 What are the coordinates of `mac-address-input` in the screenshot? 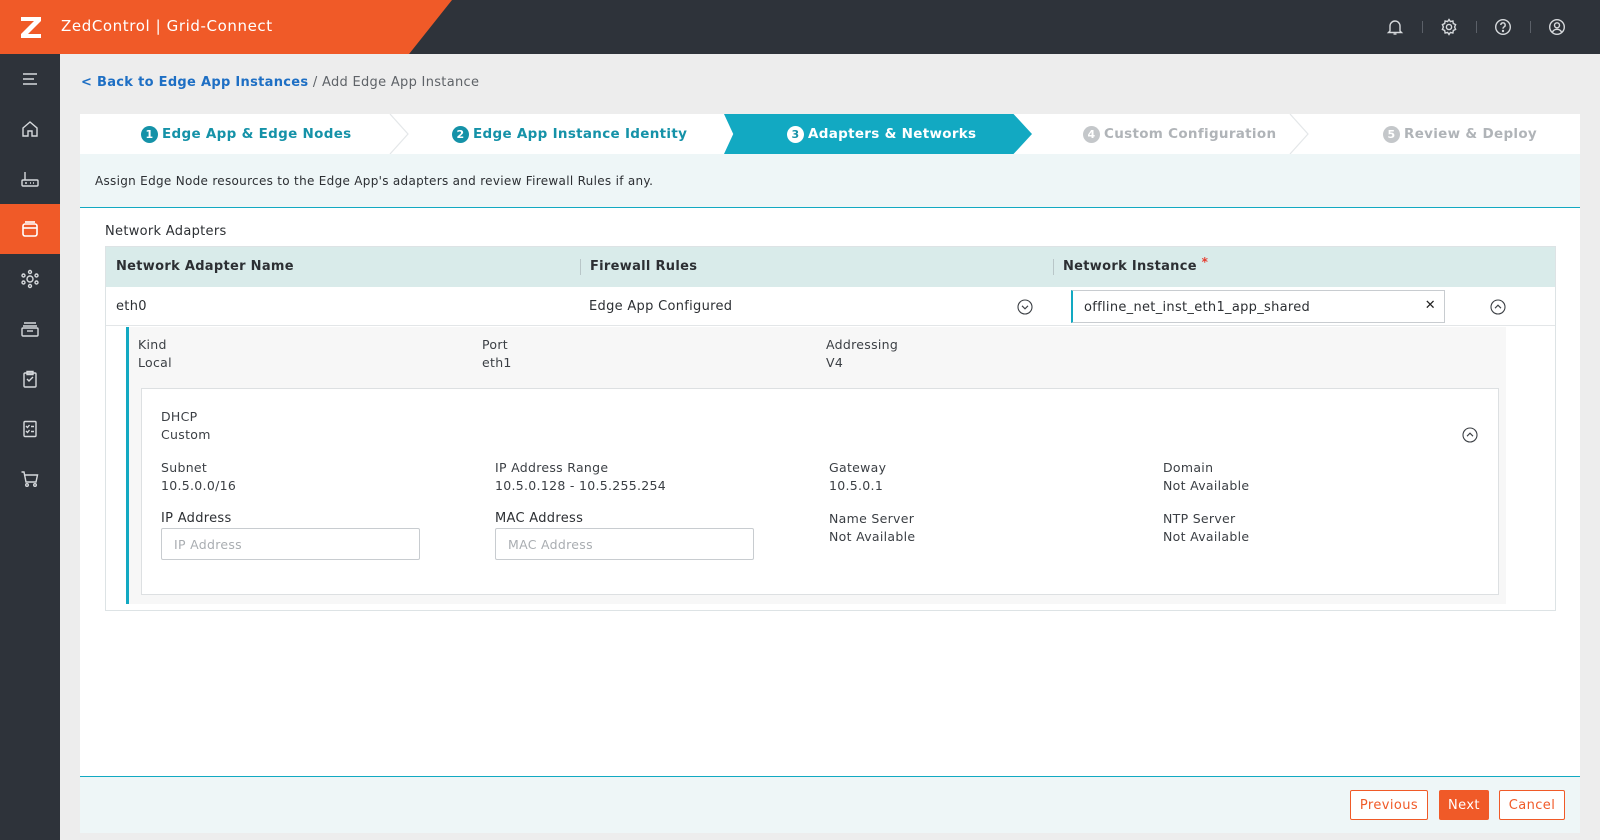 It's located at (624, 544).